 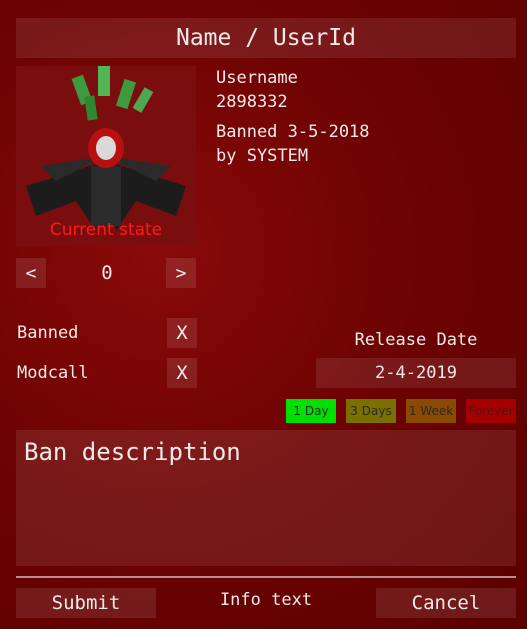 What do you see at coordinates (252, 102) in the screenshot?
I see `user-id: 2898332` at bounding box center [252, 102].